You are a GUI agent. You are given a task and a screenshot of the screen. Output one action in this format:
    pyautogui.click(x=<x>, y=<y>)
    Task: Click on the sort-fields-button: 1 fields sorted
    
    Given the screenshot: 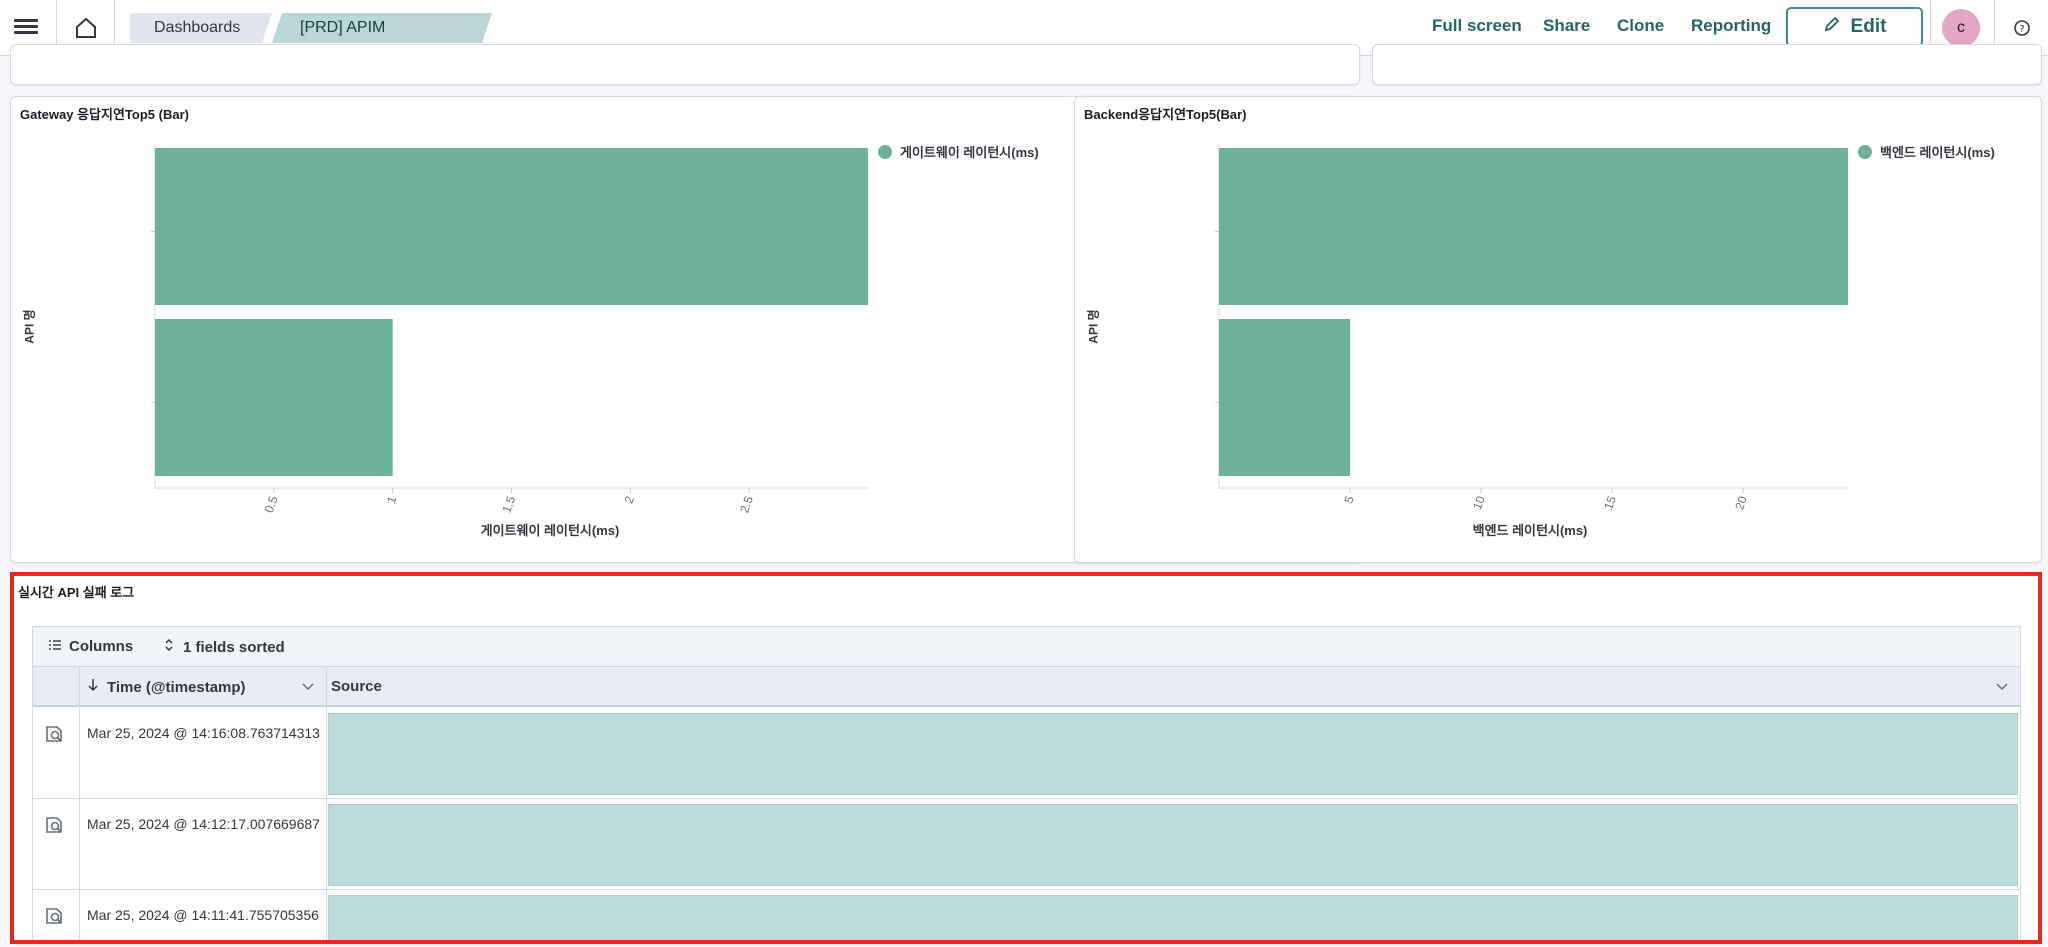 What is the action you would take?
    pyautogui.click(x=224, y=647)
    